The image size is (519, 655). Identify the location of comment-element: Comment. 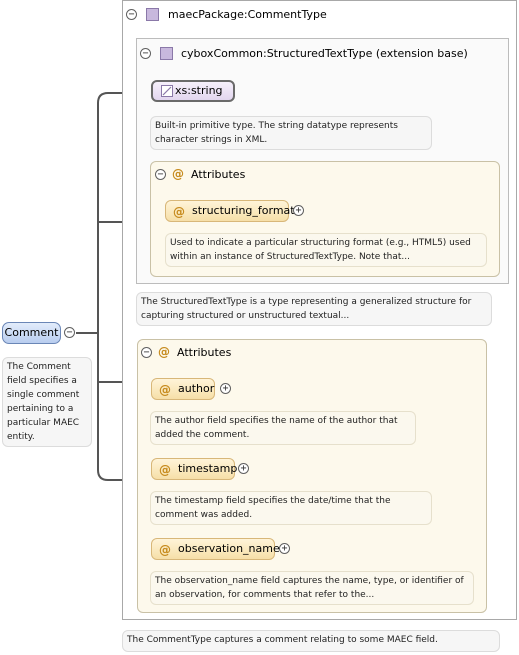
(31, 333).